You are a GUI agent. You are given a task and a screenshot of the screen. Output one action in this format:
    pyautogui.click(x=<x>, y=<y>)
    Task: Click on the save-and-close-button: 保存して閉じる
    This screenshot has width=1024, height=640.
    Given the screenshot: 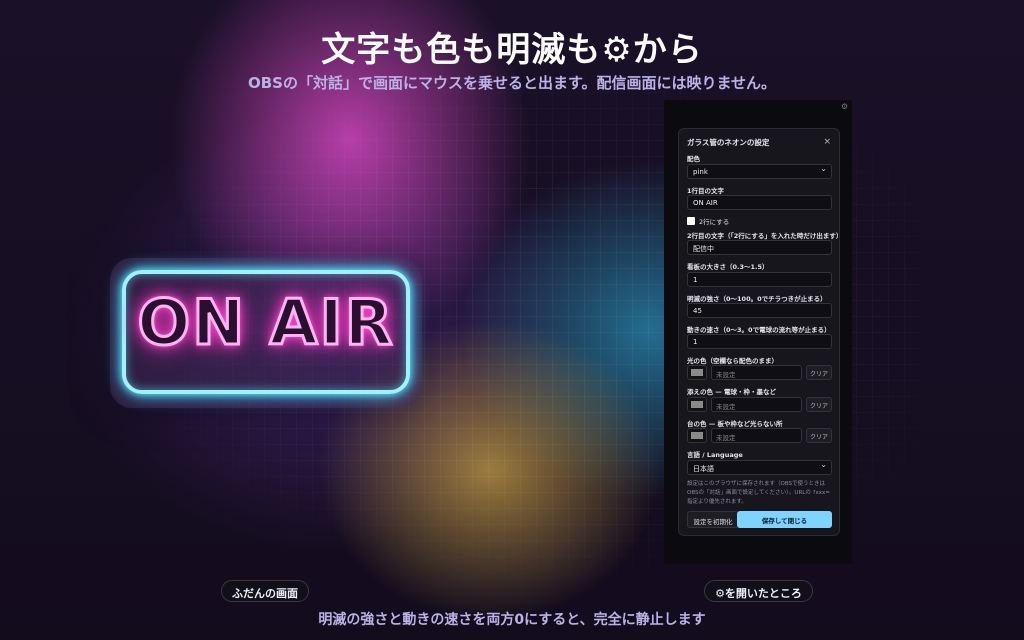 What is the action you would take?
    pyautogui.click(x=784, y=519)
    